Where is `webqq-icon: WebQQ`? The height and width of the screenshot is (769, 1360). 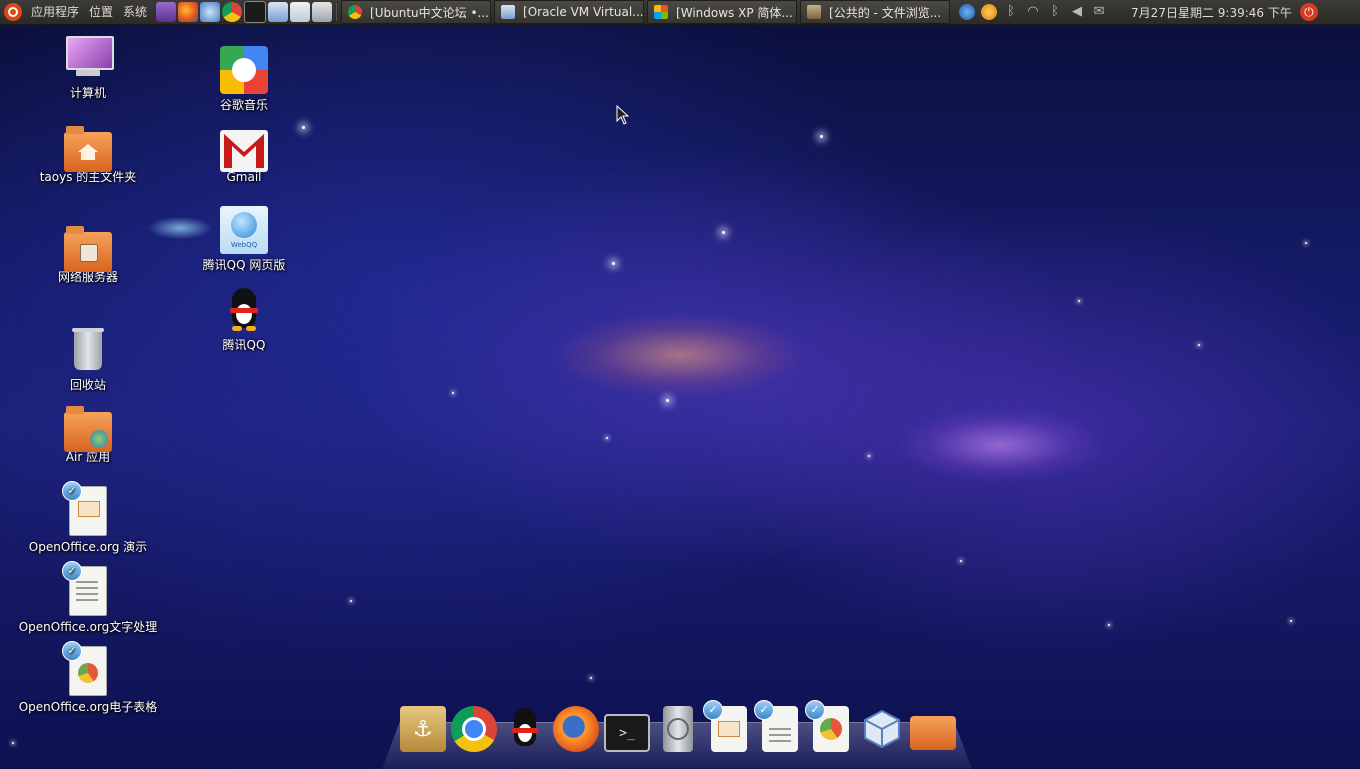
webqq-icon: WebQQ is located at coordinates (244, 230).